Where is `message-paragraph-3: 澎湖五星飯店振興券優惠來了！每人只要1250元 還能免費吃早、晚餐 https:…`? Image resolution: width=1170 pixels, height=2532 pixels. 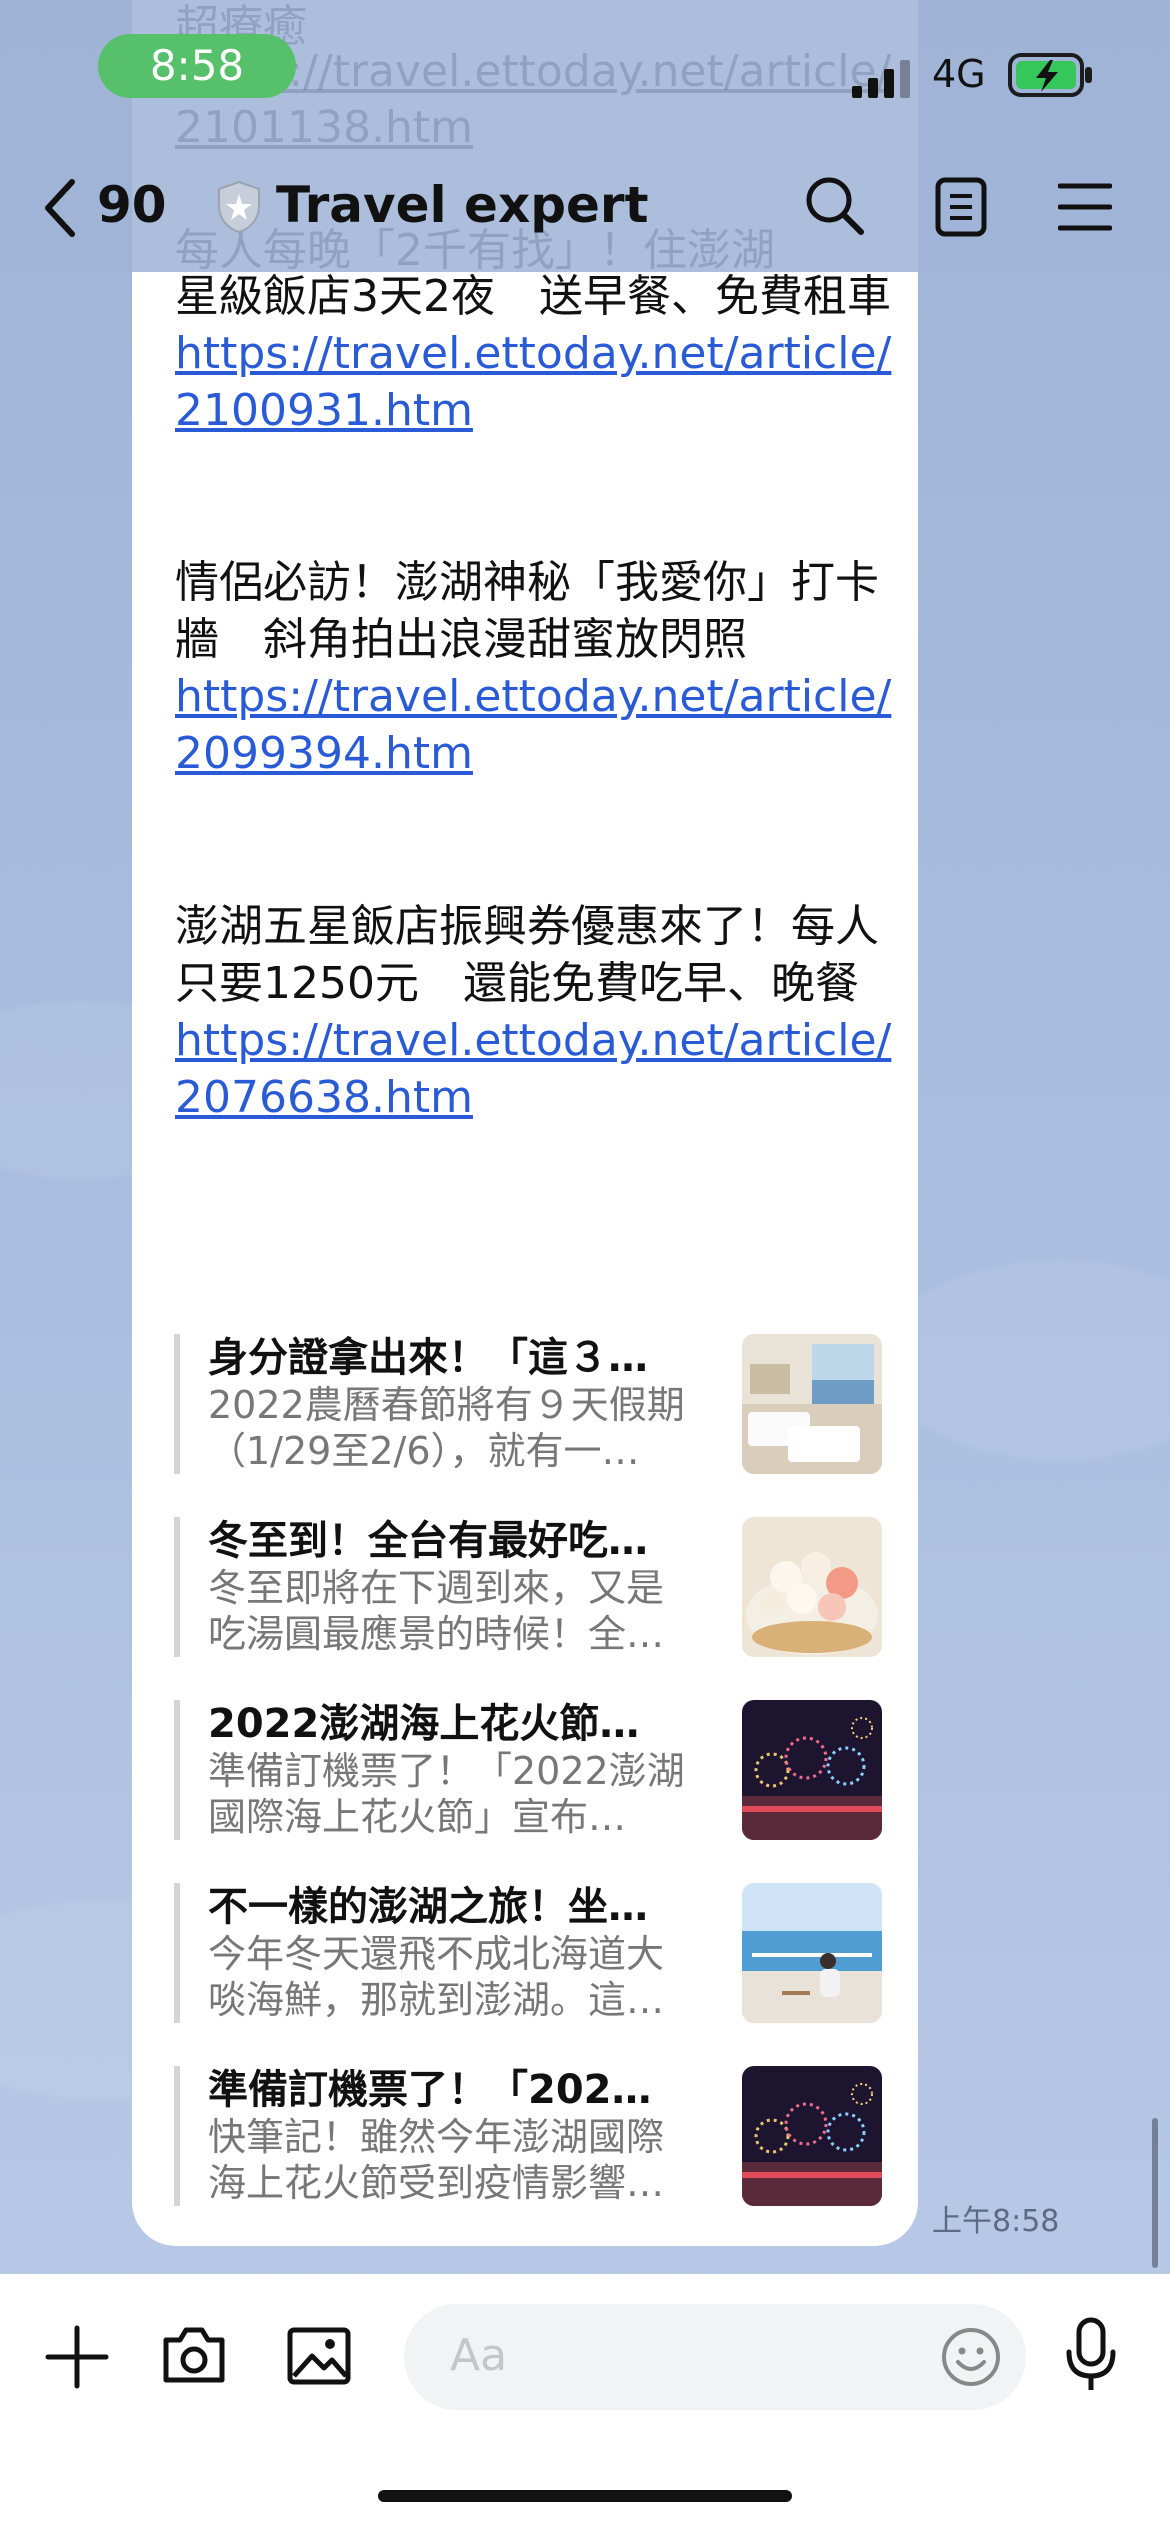
message-paragraph-3: 澎湖五星飯店振興券優惠來了！每人只要1250元 還能免費吃早、晚餐 https:… is located at coordinates (535, 1012).